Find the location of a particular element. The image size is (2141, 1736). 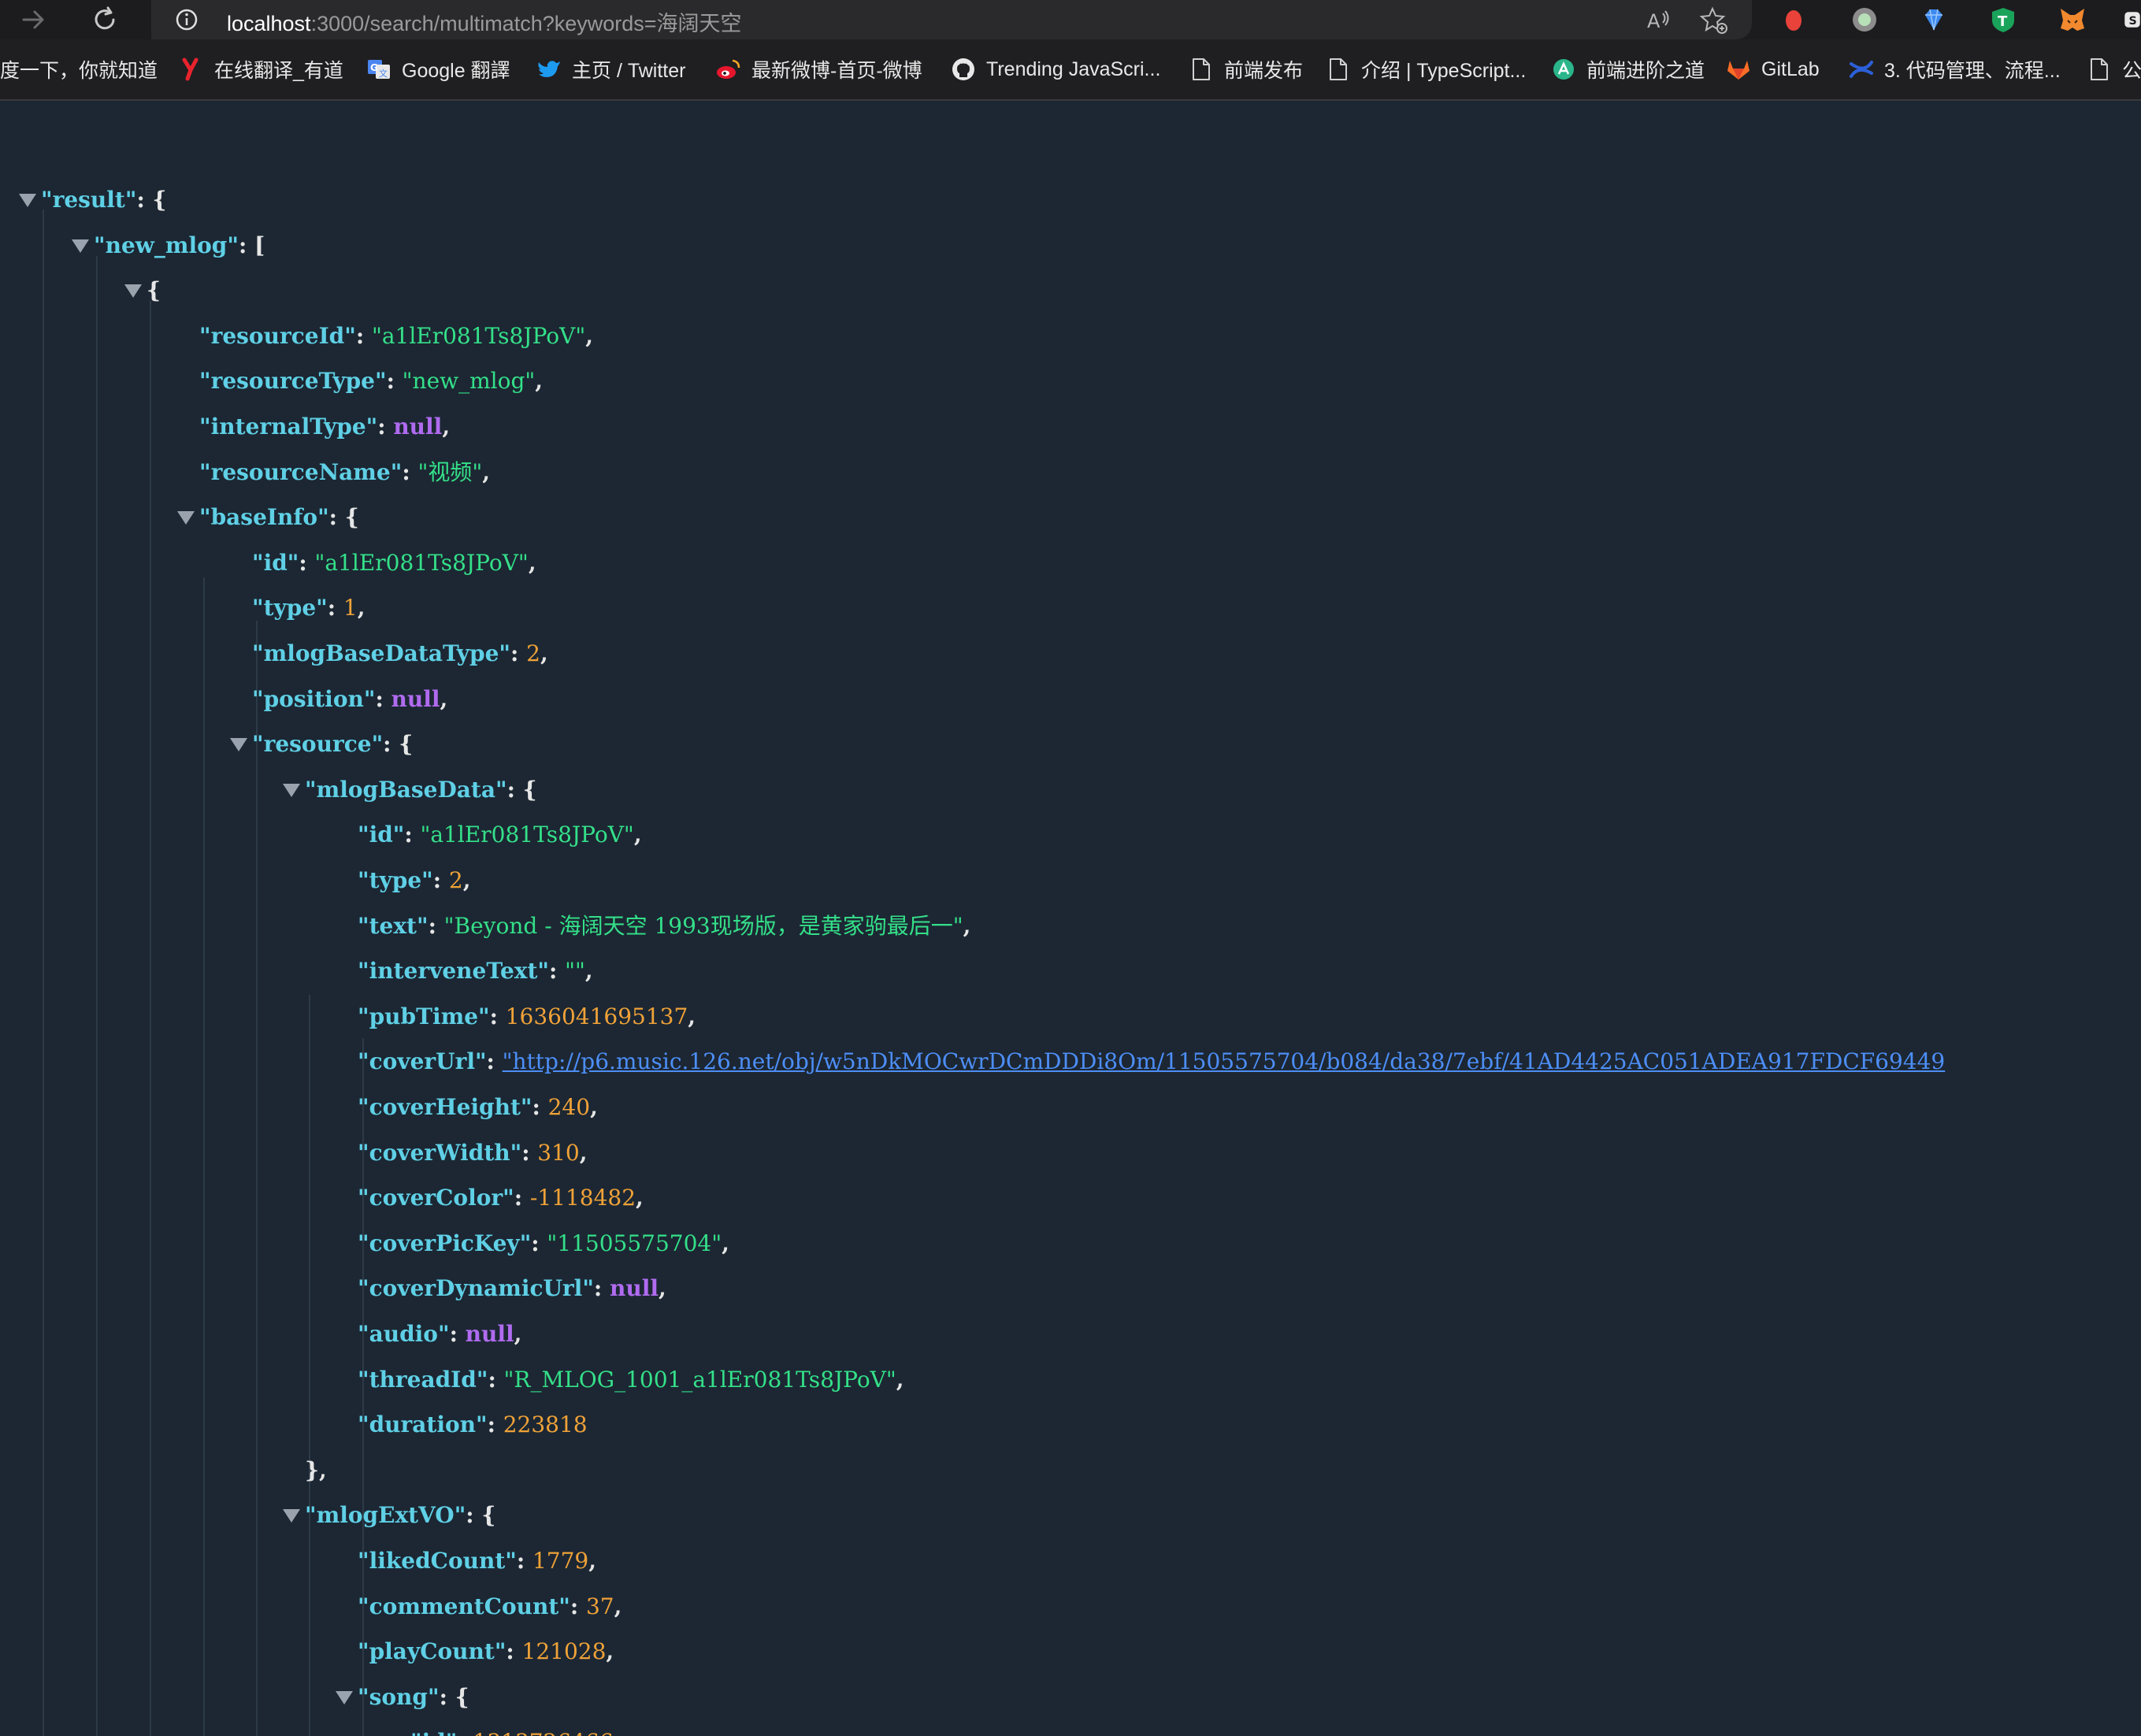

json-key: "resourceId" is located at coordinates (277, 335).